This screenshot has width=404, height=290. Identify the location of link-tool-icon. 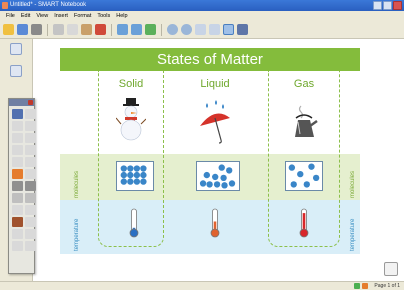
(17, 210).